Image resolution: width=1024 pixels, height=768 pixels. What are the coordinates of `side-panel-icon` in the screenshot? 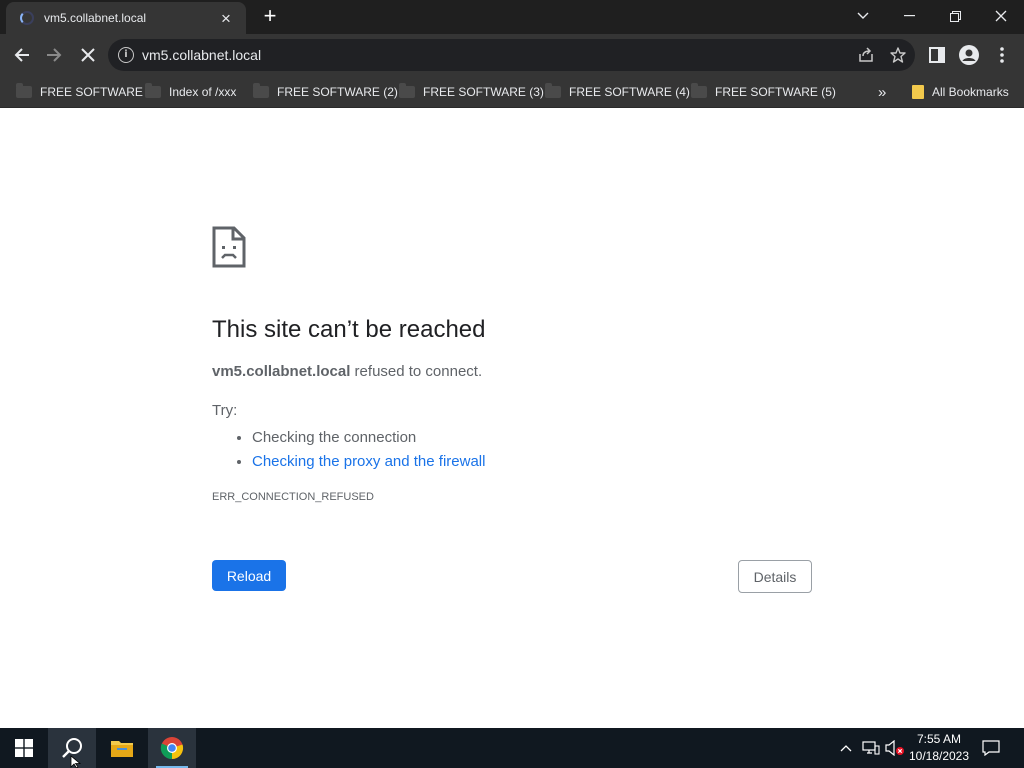 It's located at (937, 55).